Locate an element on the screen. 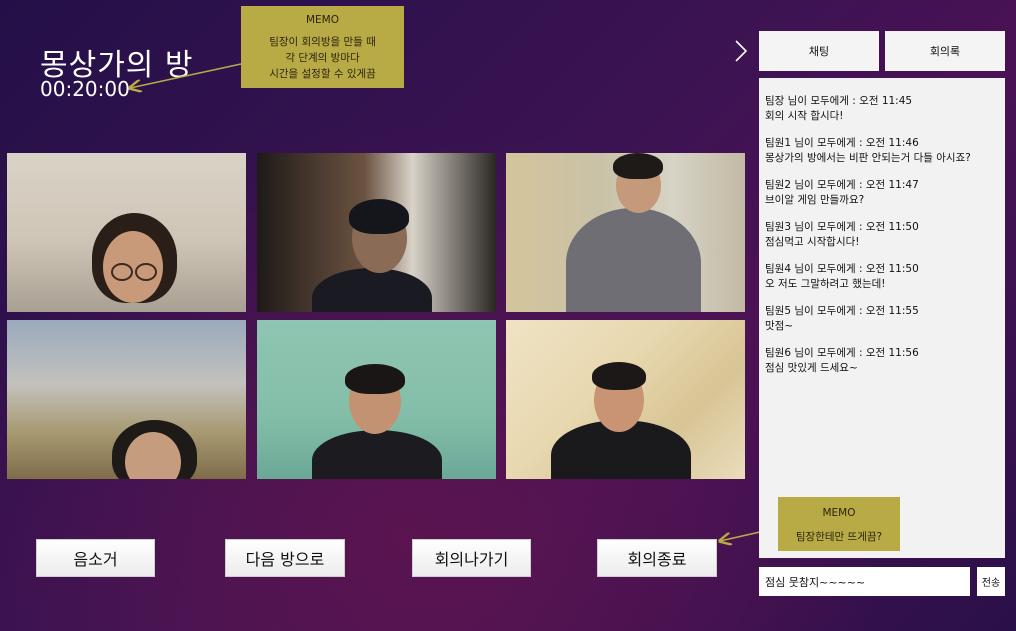  memo-note-end-button: MEMO 팀장한테만 뜨게끔? is located at coordinates (839, 524).